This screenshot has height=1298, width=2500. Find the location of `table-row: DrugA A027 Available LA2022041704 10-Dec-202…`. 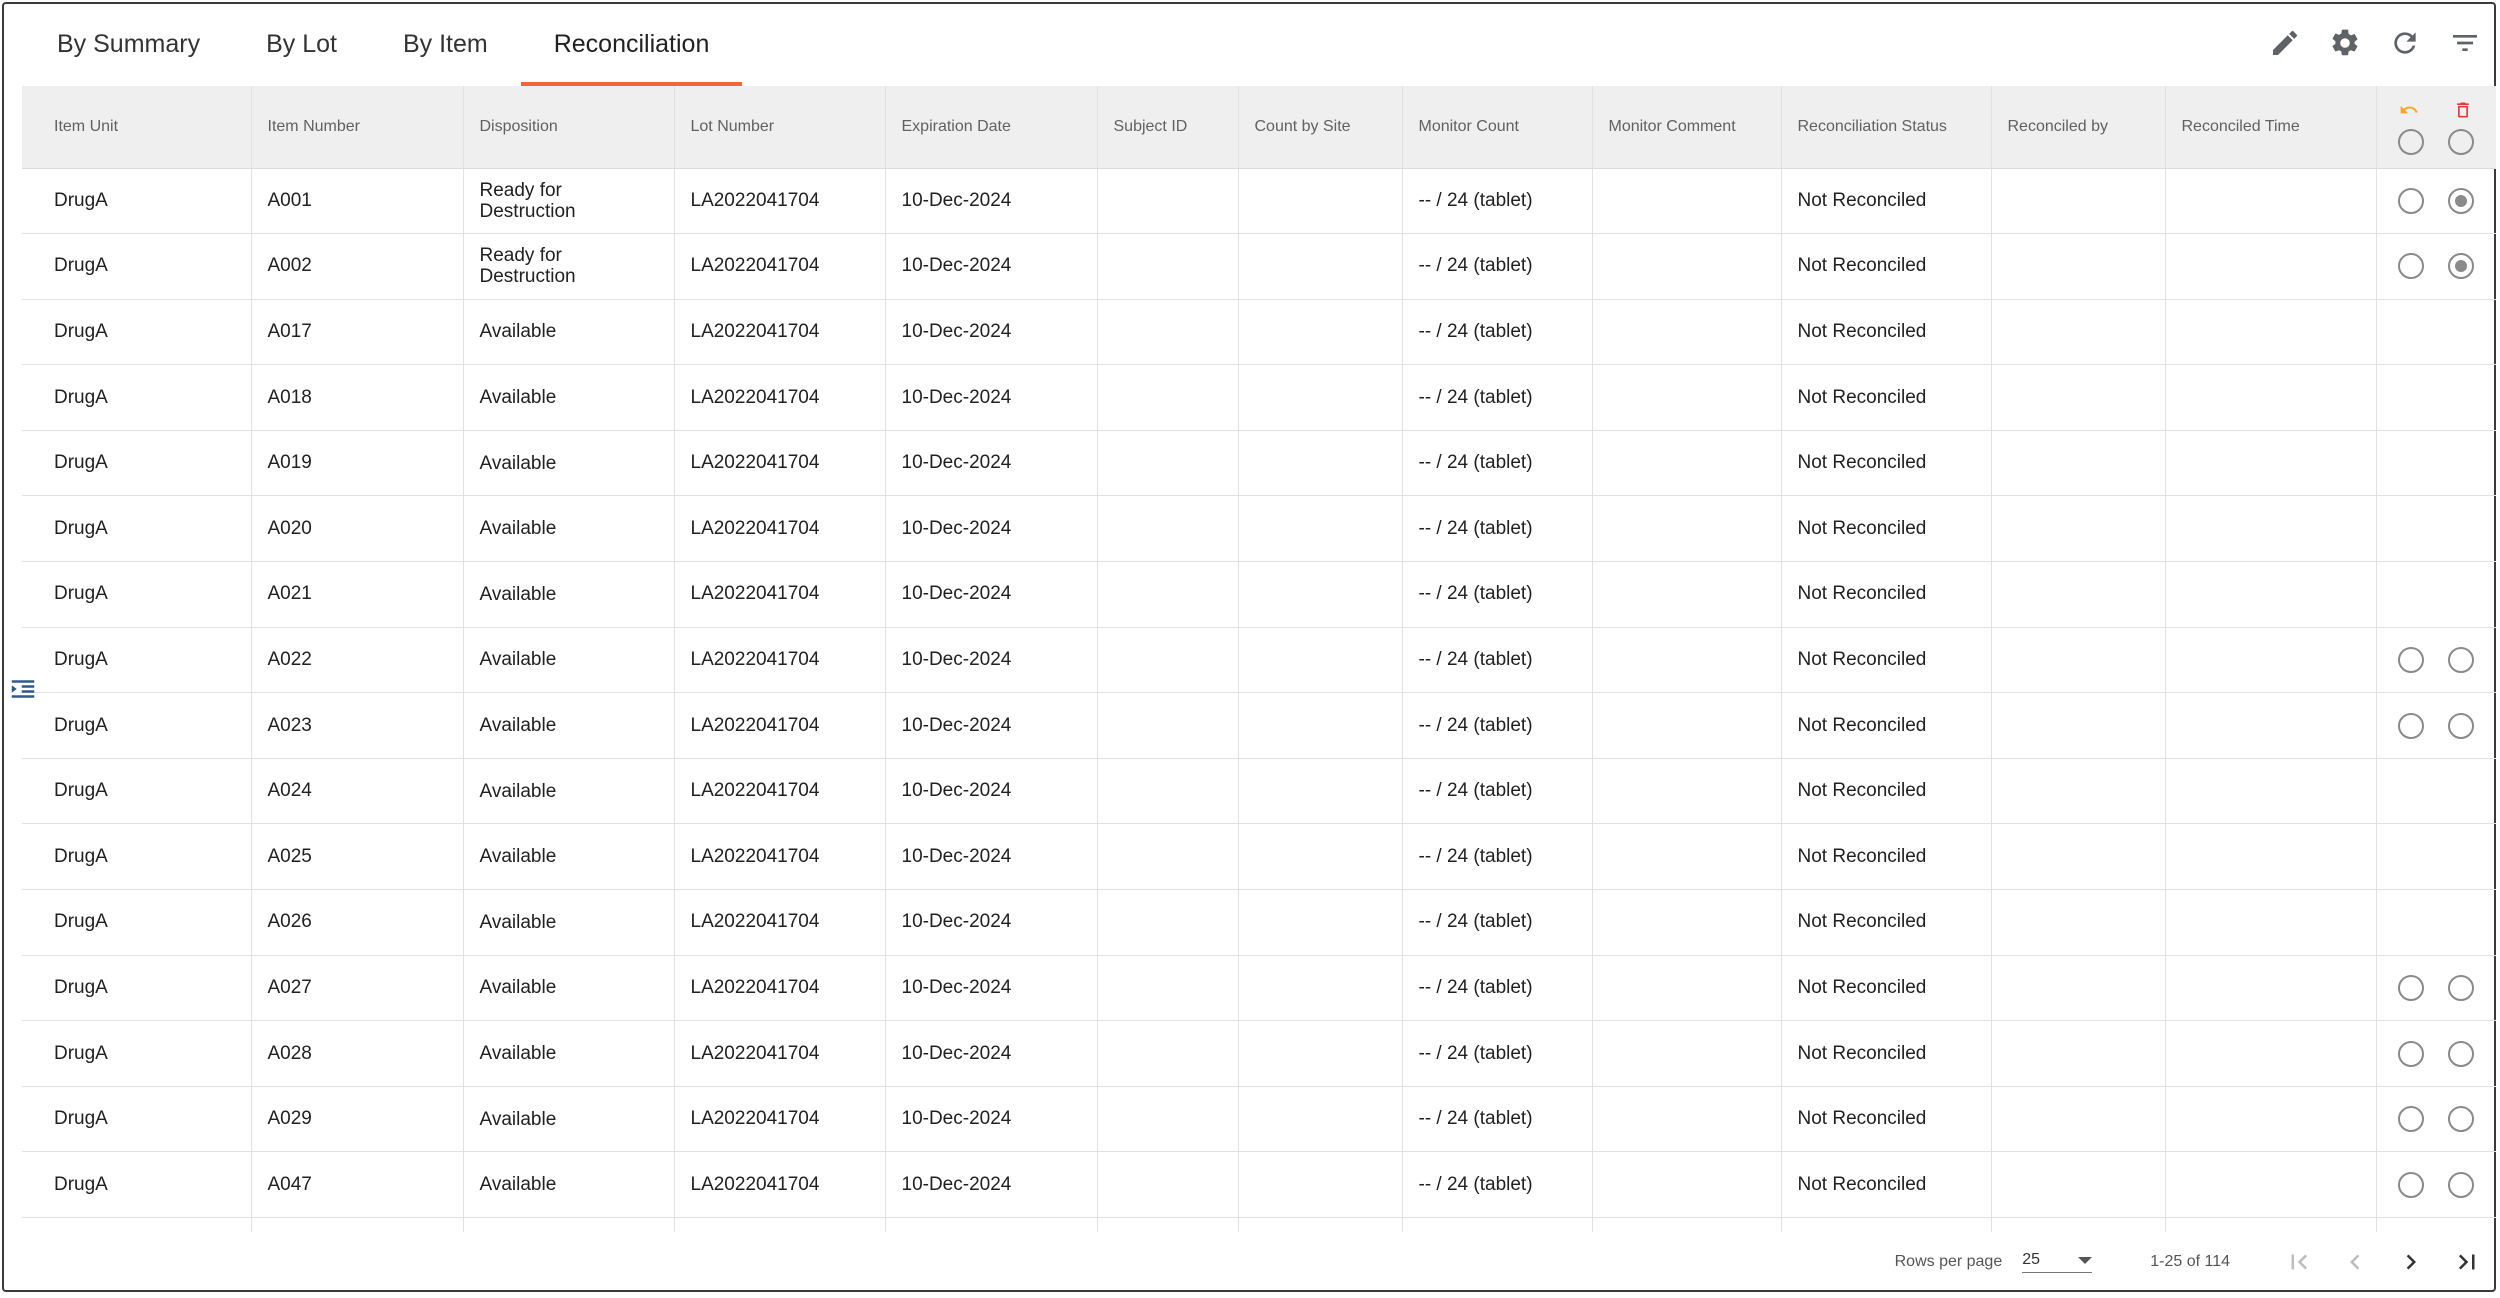

table-row: DrugA A027 Available LA2022041704 10-Dec-202… is located at coordinates (1259, 988).